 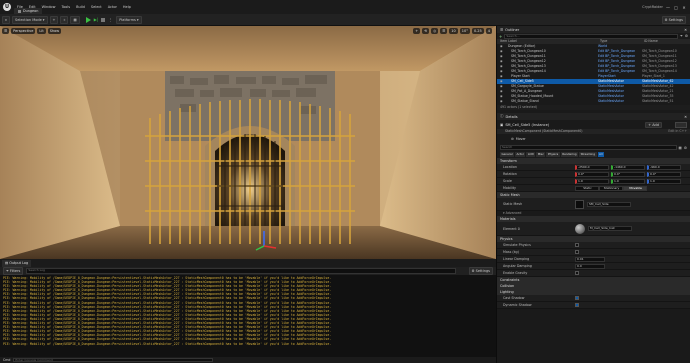 I want to click on col-id-name: ID Name, so click(x=667, y=41).